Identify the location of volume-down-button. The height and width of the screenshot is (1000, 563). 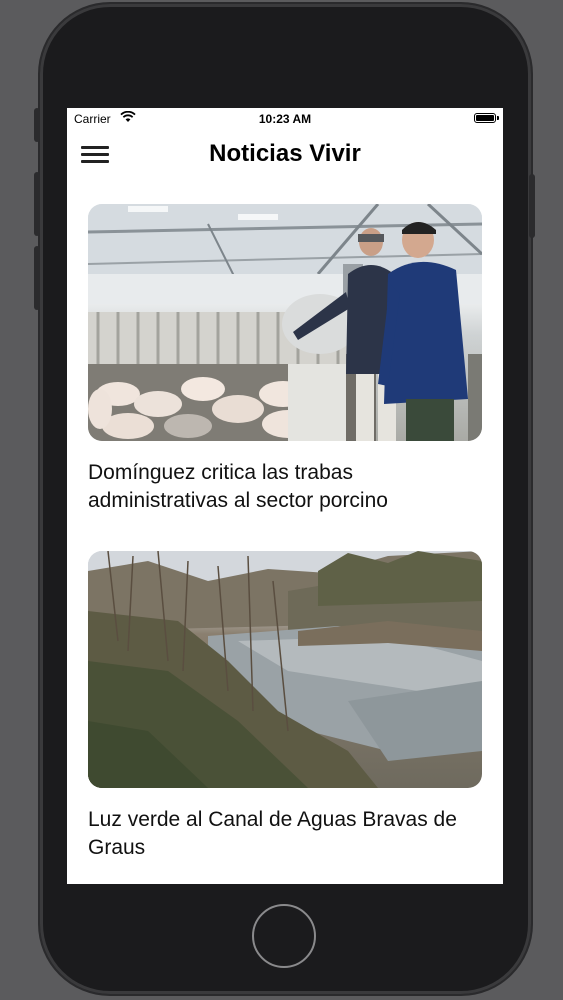
(37, 278).